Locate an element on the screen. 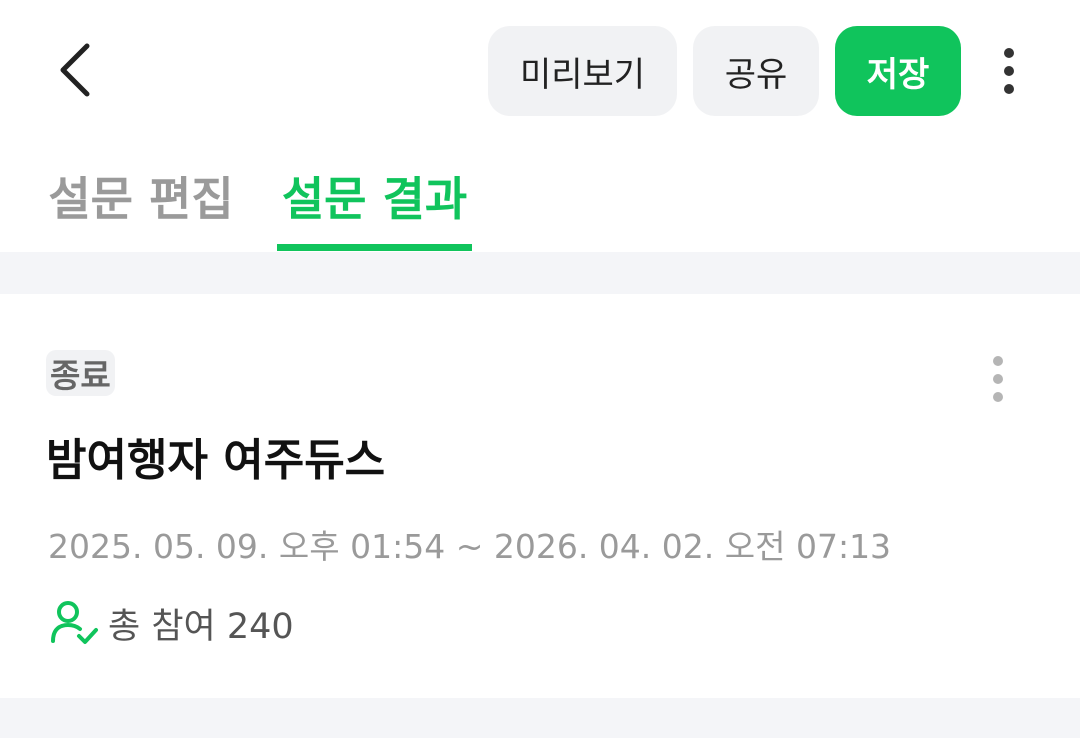  section-divider-bottom is located at coordinates (540, 718).